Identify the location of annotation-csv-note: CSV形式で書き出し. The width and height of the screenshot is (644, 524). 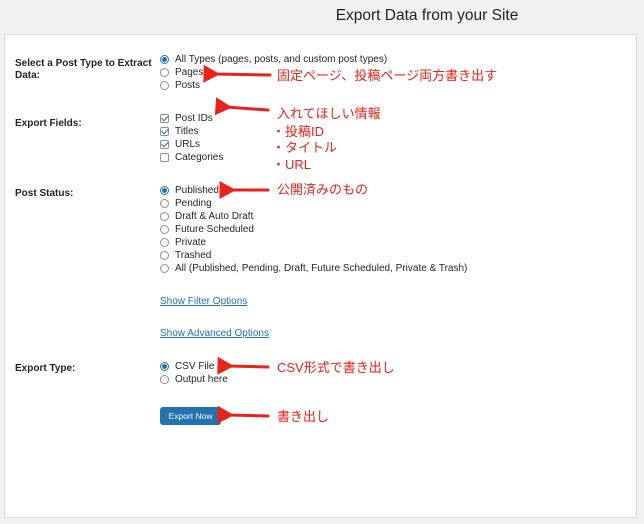
(336, 367).